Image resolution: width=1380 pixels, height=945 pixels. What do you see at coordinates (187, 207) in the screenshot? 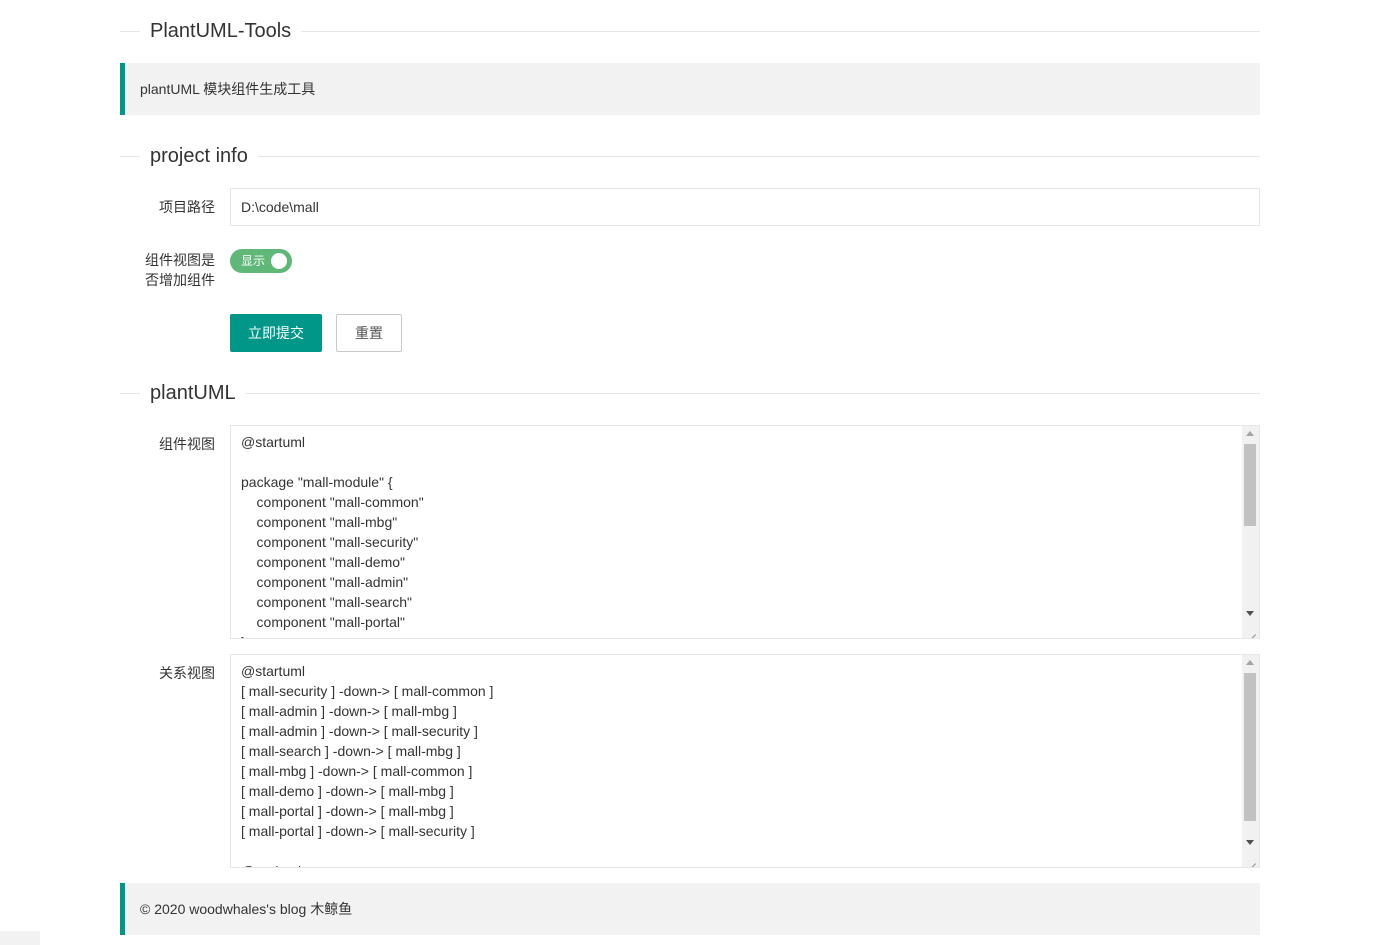
I see `project-path-label: 项目路径` at bounding box center [187, 207].